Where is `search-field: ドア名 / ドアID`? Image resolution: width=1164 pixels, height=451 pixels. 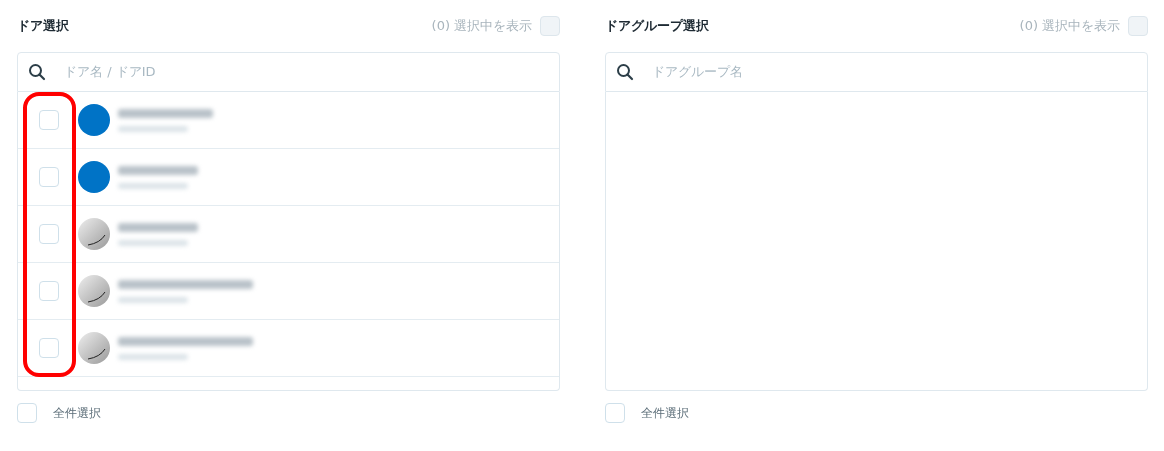 search-field: ドア名 / ドアID is located at coordinates (288, 72).